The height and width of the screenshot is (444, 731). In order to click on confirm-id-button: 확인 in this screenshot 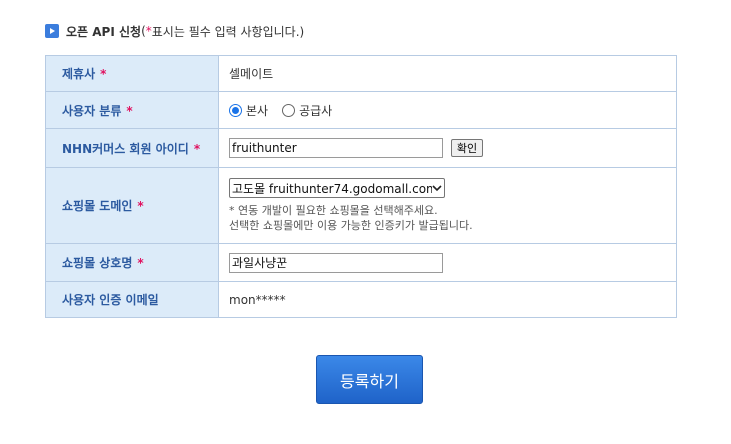, I will do `click(467, 148)`.